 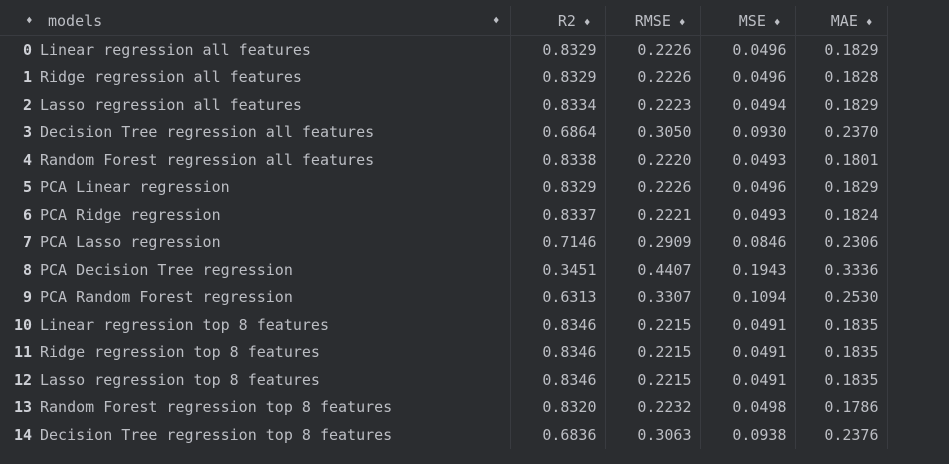 I want to click on cell-r2: 0.6313, so click(x=558, y=297).